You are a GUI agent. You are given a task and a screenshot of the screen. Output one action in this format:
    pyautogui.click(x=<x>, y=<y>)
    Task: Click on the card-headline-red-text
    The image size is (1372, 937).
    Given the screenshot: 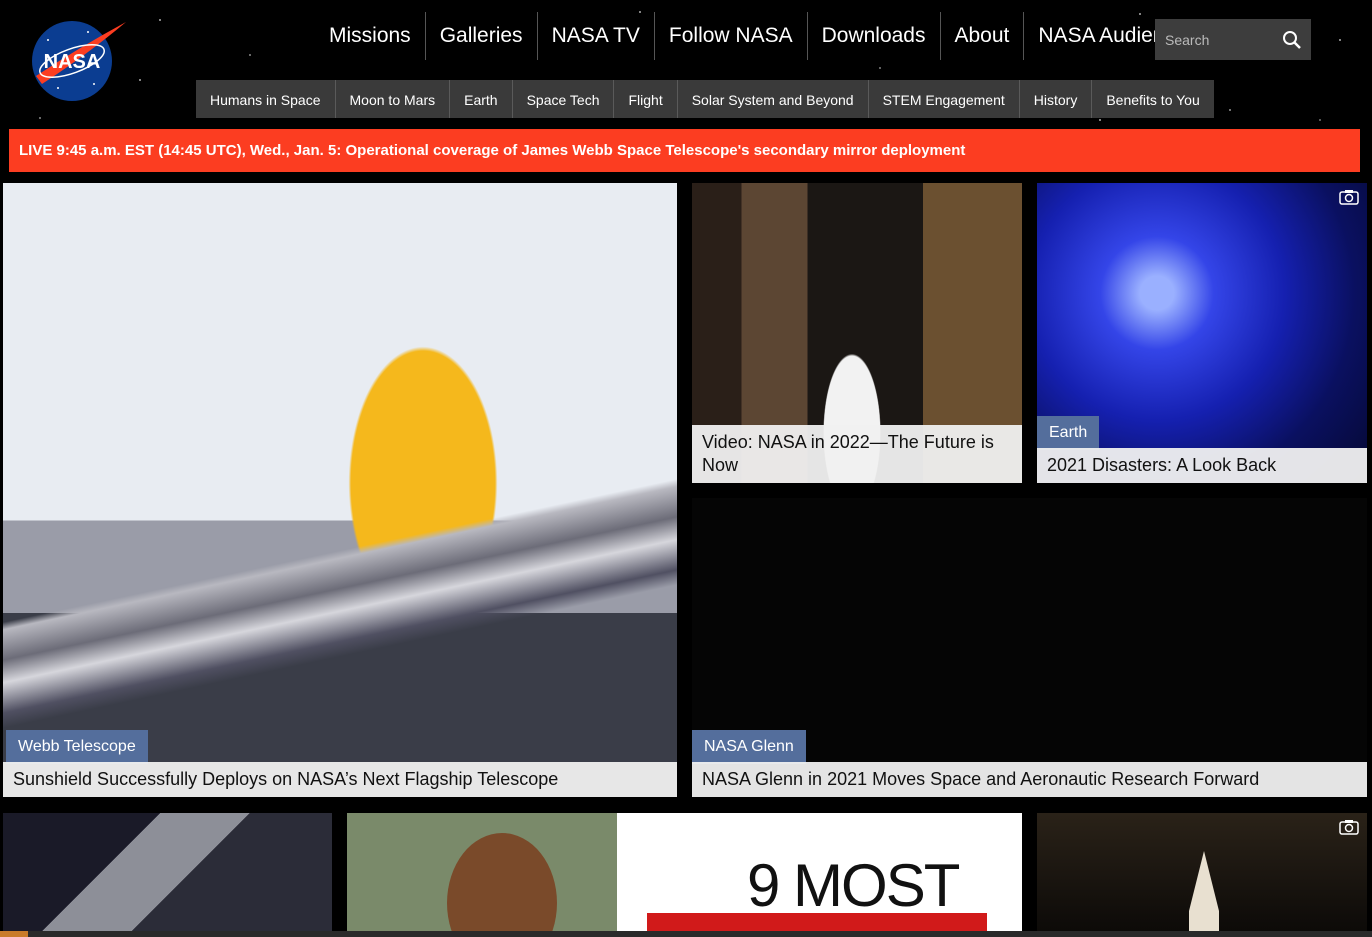 What is the action you would take?
    pyautogui.click(x=817, y=923)
    